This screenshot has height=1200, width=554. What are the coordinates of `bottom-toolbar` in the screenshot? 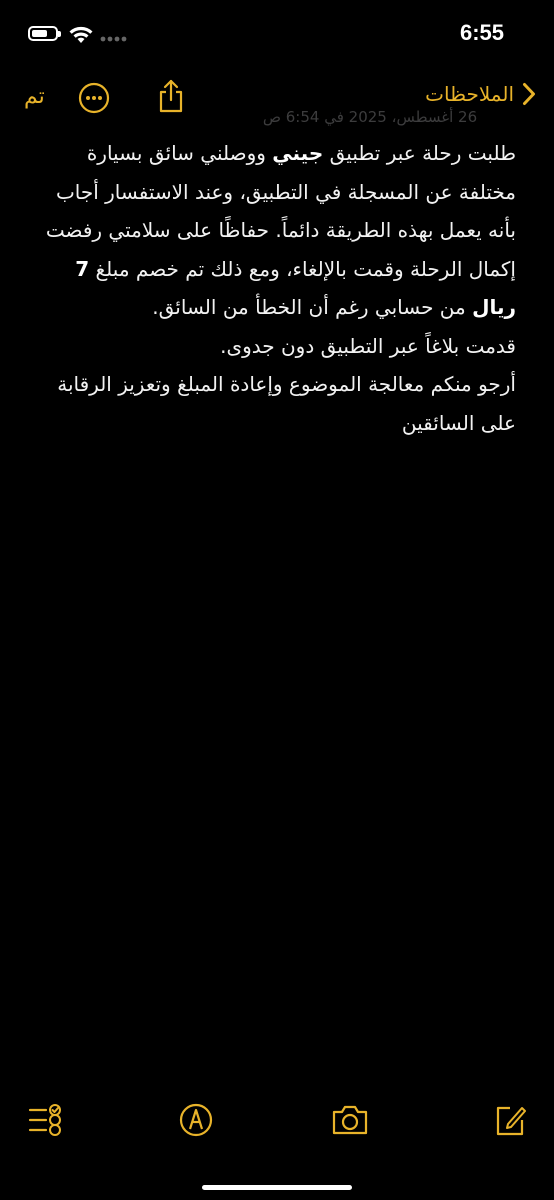 It's located at (277, 1122).